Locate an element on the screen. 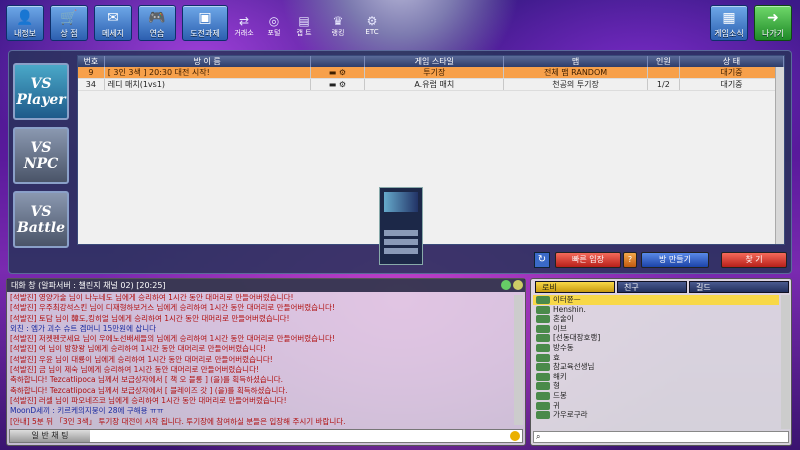 This screenshot has height=450, width=800. capture-link: ▤ 캡 트 is located at coordinates (304, 26).